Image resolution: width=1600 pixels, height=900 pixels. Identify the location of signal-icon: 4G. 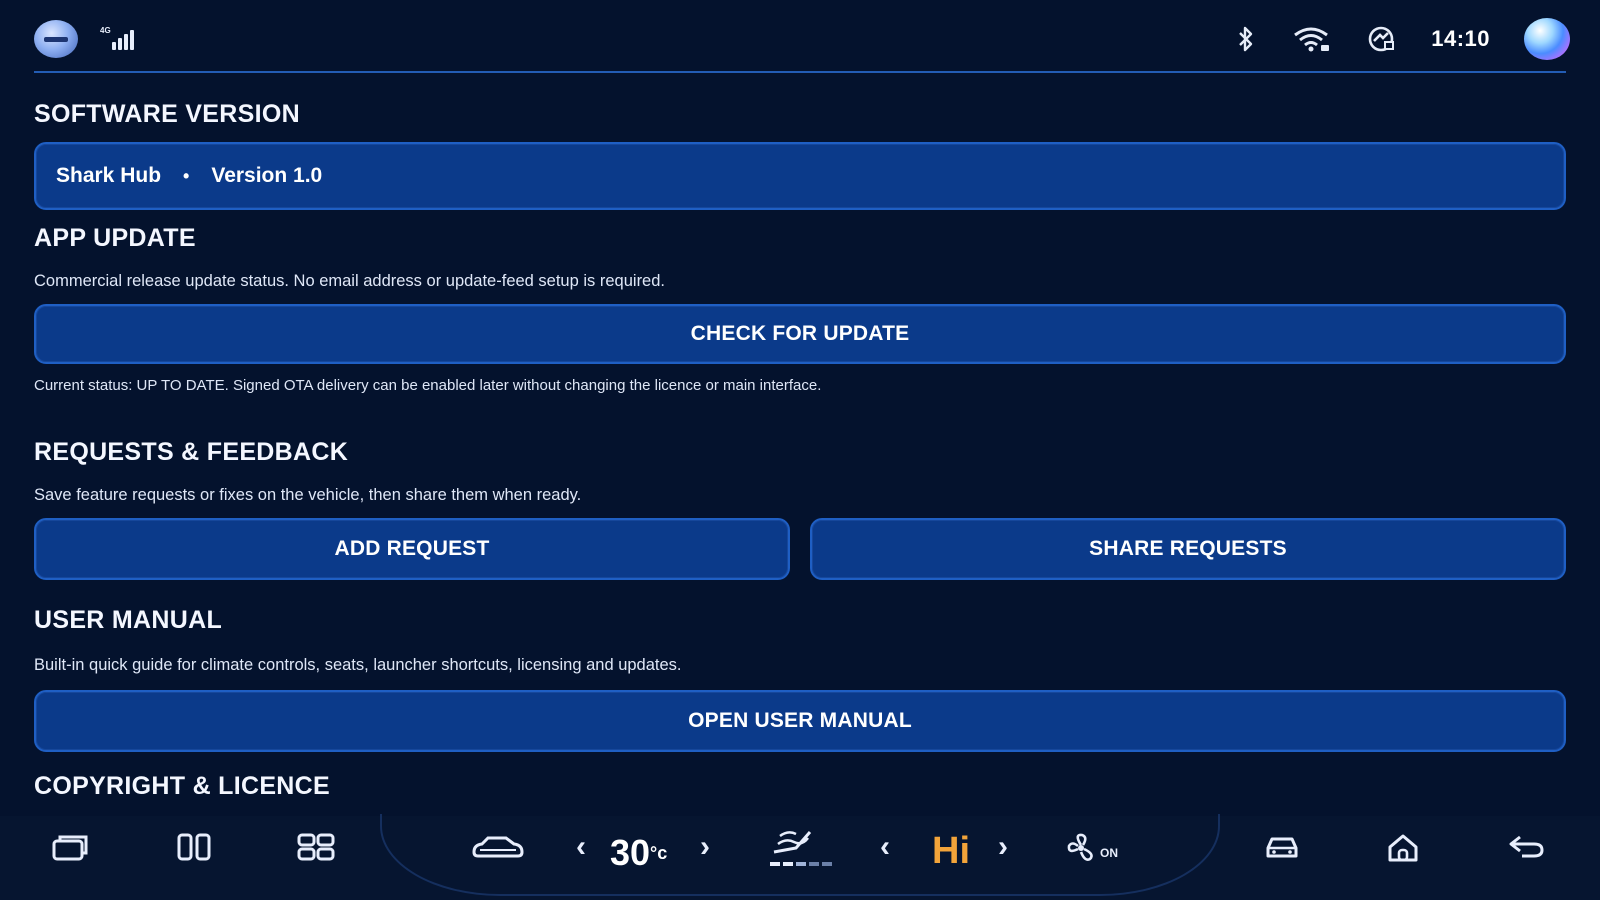
(117, 38).